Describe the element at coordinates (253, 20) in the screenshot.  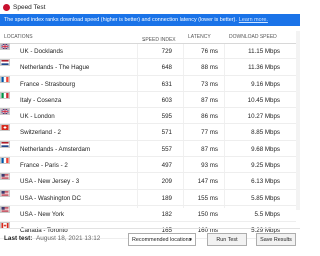
I see `learn-more-link: Learn more.` at that location.